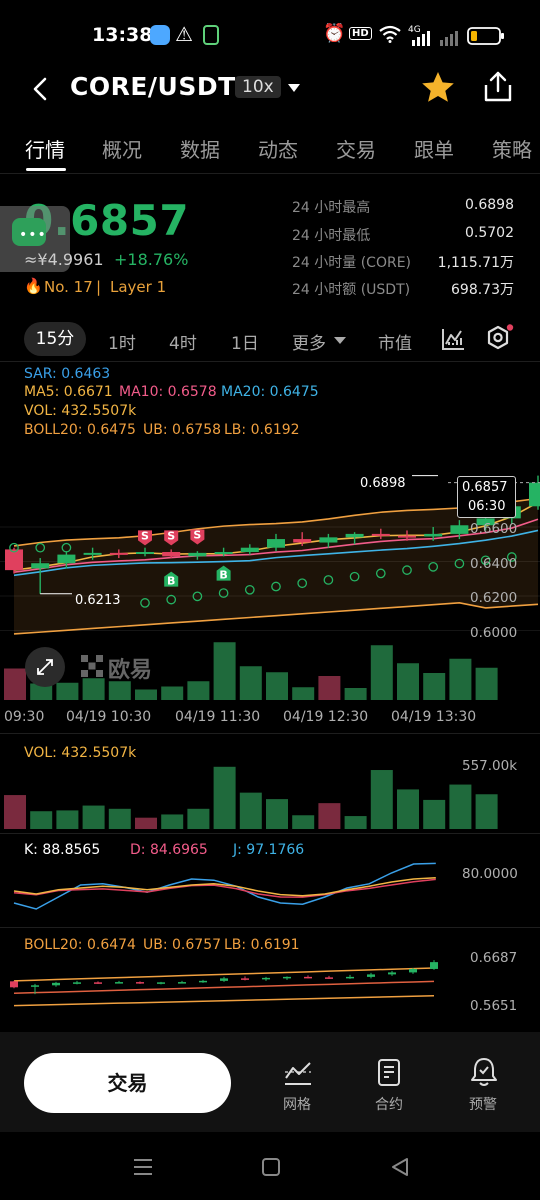 This screenshot has width=540, height=1200. I want to click on alert-label: 预警, so click(483, 1104).